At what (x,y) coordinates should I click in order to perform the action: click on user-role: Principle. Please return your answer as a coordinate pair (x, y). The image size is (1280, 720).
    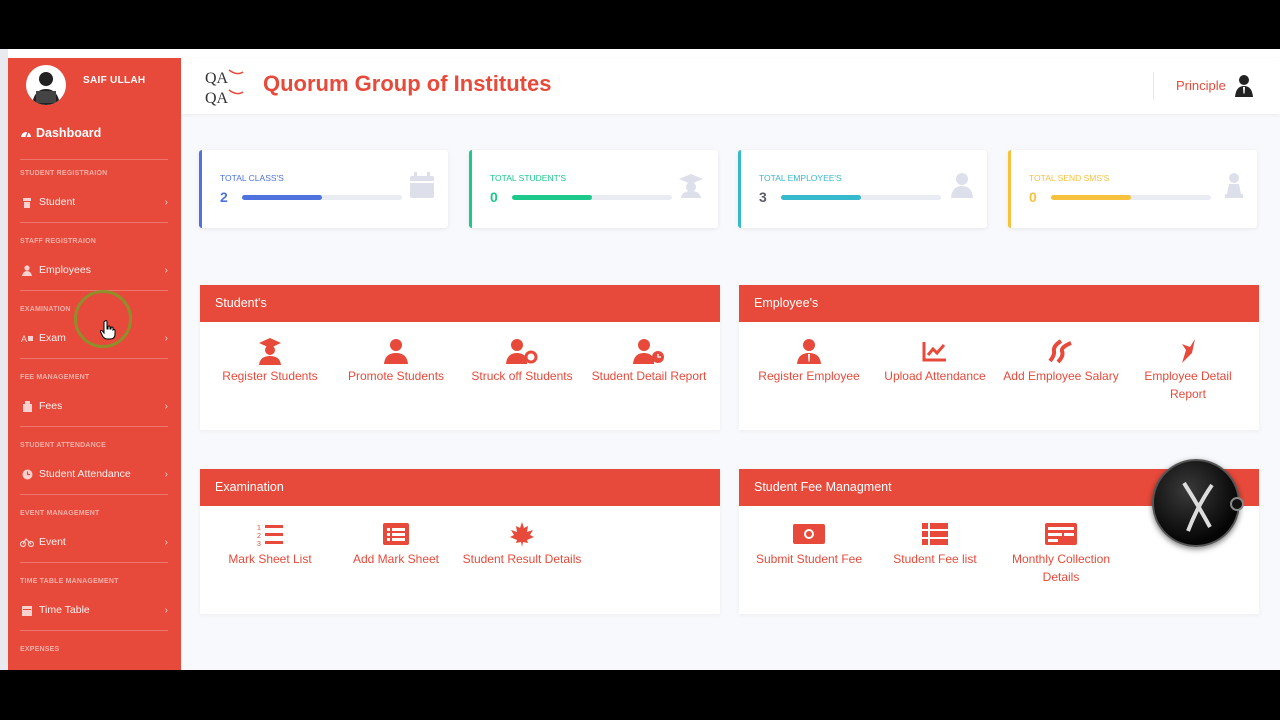
    Looking at the image, I should click on (1201, 85).